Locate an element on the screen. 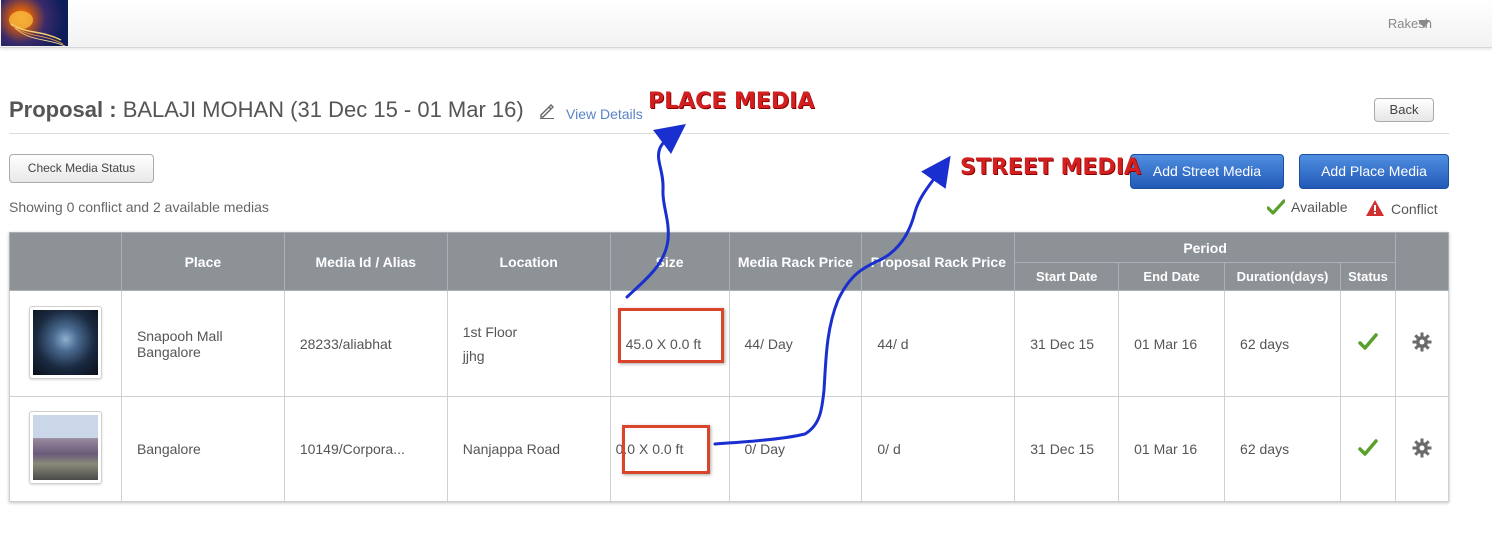 The width and height of the screenshot is (1492, 549). location-subline: jjhg is located at coordinates (473, 355).